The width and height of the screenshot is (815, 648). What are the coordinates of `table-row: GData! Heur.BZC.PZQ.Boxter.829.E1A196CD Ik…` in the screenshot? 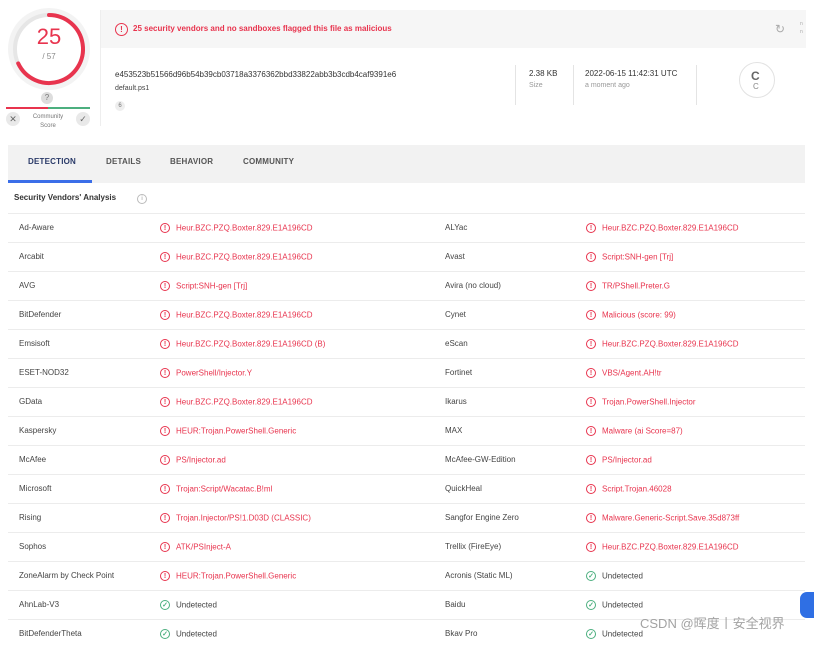 It's located at (406, 401).